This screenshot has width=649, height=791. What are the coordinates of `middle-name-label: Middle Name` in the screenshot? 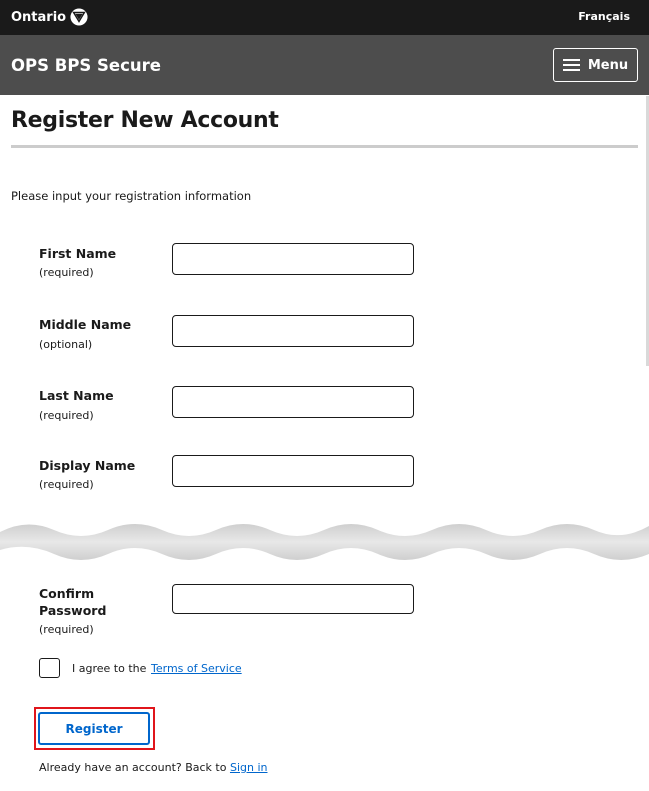 It's located at (85, 324).